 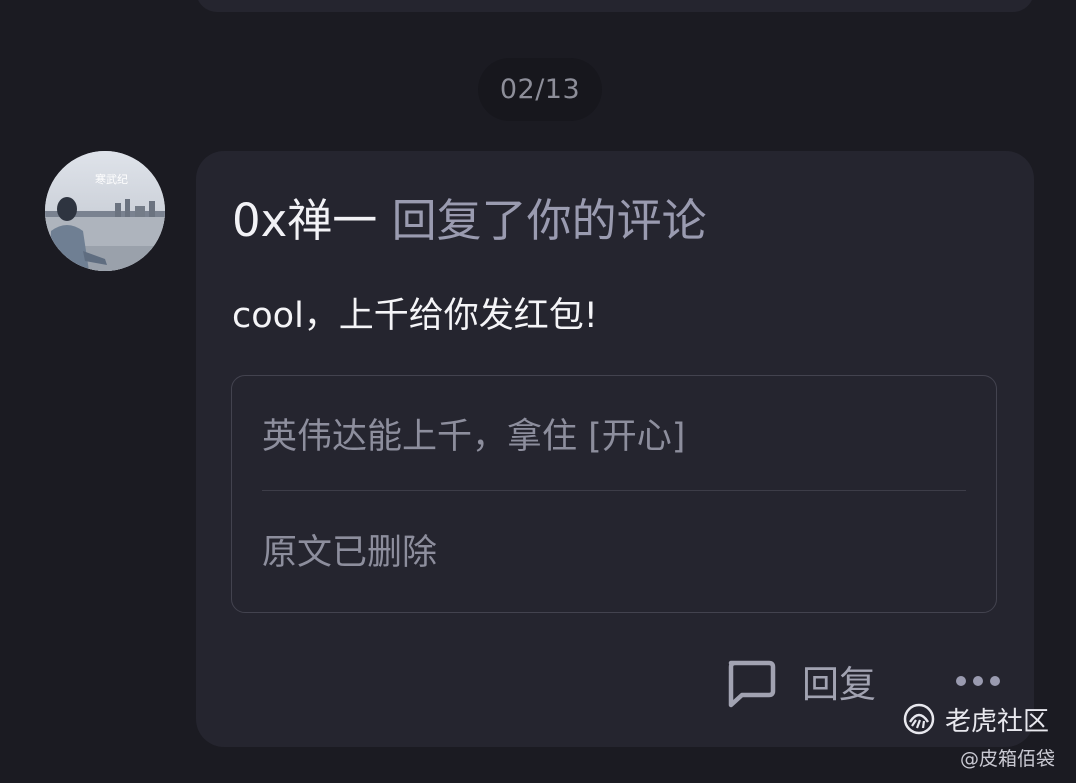 What do you see at coordinates (615, 6) in the screenshot?
I see `previous-notification-card` at bounding box center [615, 6].